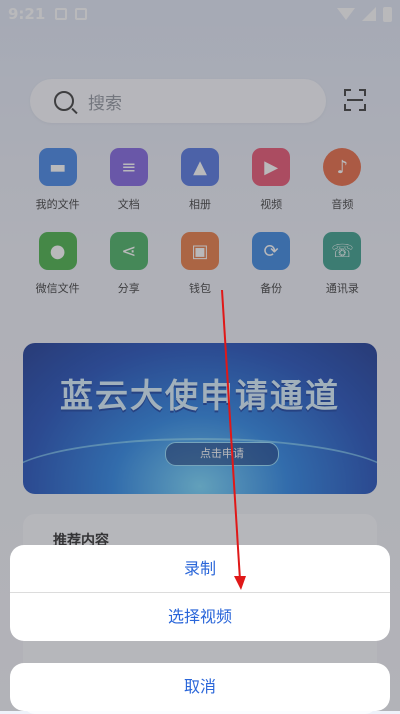  I want to click on cancel-button: 取消, so click(200, 687).